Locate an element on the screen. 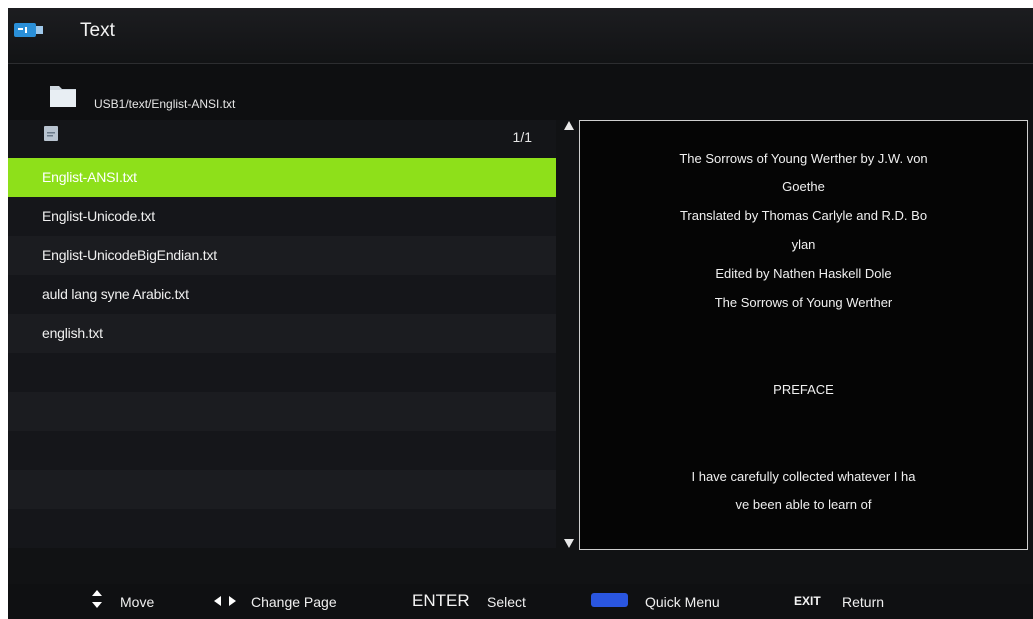  blue-key-icon is located at coordinates (609, 600).